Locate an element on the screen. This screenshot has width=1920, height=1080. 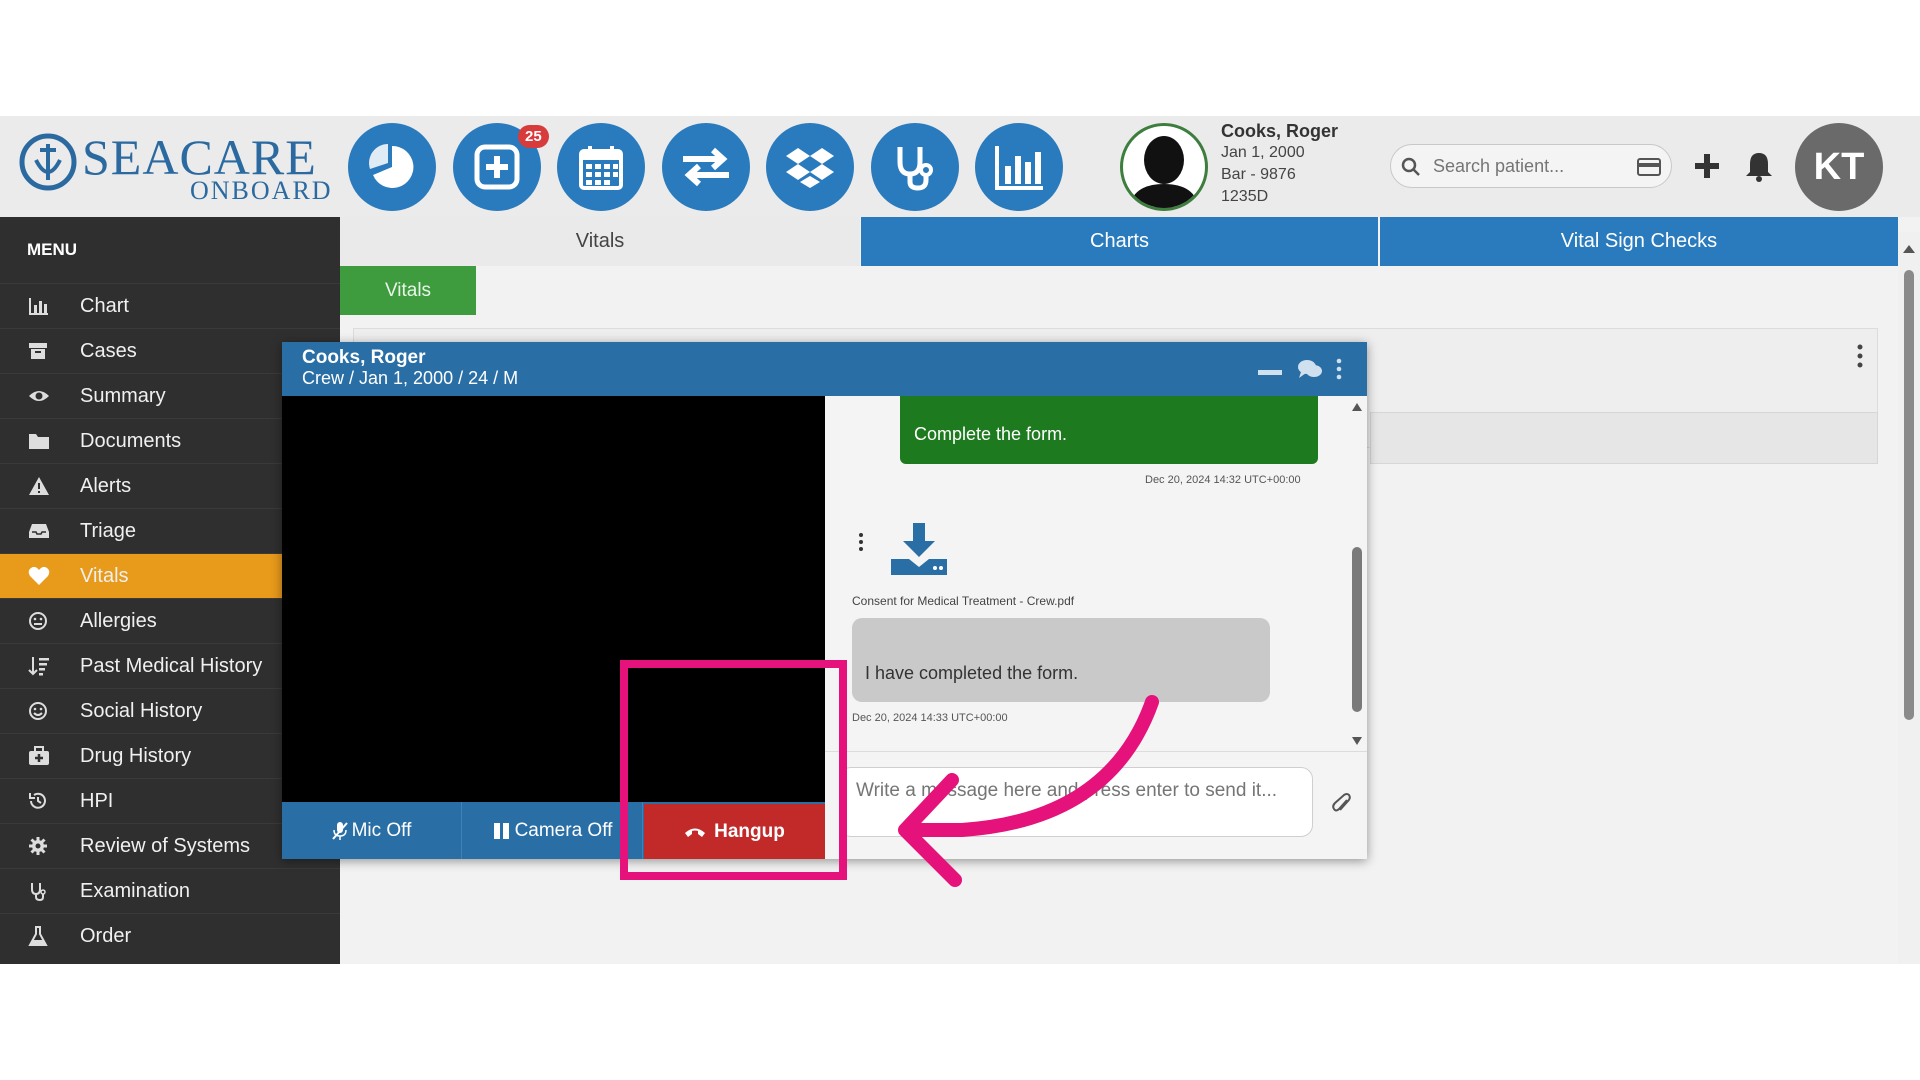
sidebar-item-label: Documents is located at coordinates (131, 440).